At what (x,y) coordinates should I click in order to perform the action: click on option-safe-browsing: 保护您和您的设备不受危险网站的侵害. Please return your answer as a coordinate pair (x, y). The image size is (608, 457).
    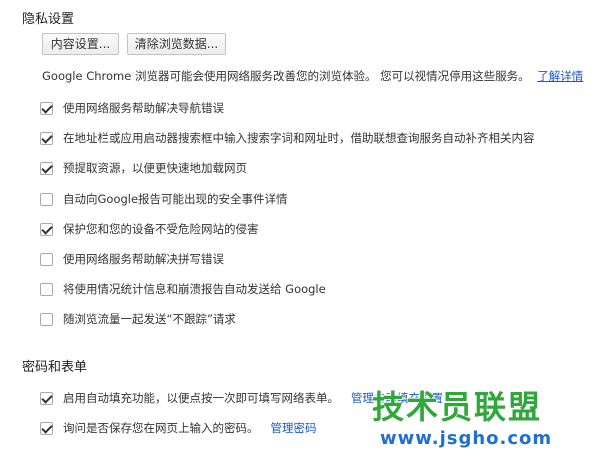
    Looking at the image, I should click on (149, 229).